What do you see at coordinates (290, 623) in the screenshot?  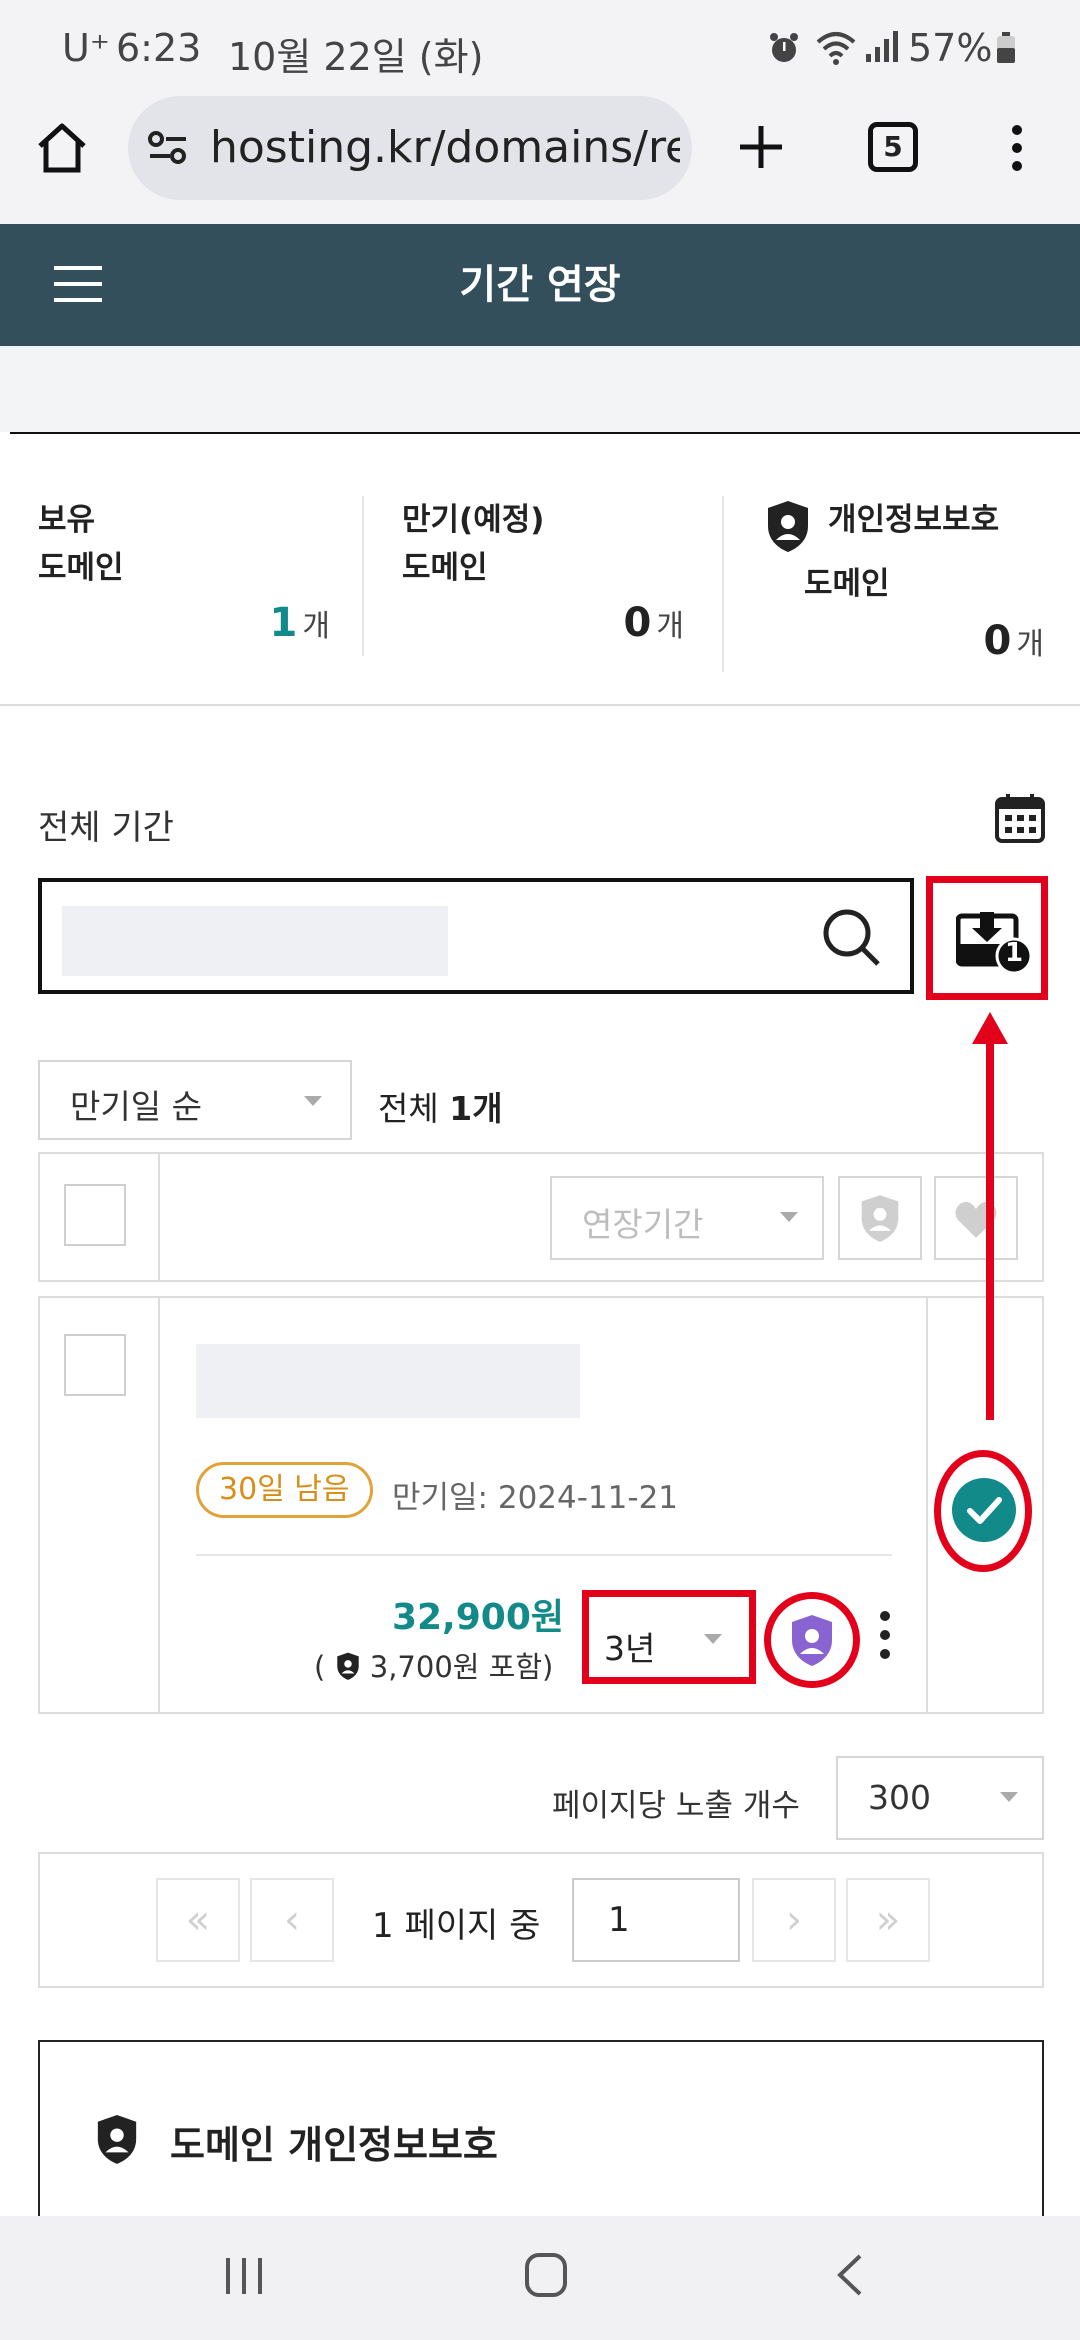 I see `owned-count: 1 개` at bounding box center [290, 623].